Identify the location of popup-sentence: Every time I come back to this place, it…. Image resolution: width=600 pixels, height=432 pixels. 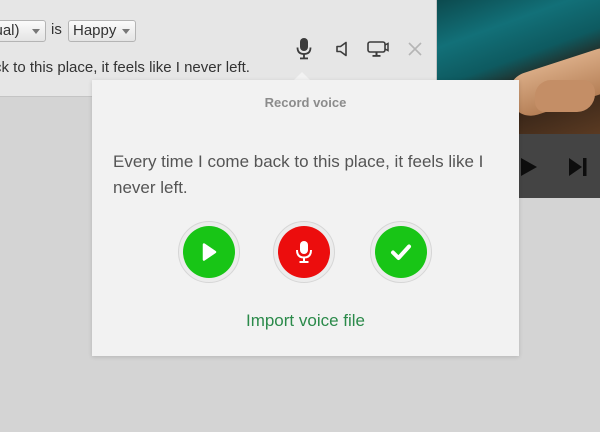
(298, 174).